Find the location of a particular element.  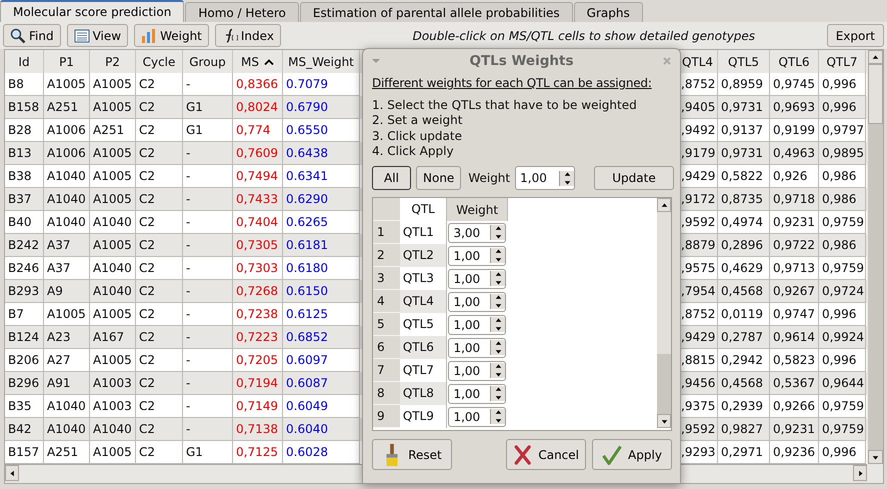

sort-ascending-icon is located at coordinates (269, 61).